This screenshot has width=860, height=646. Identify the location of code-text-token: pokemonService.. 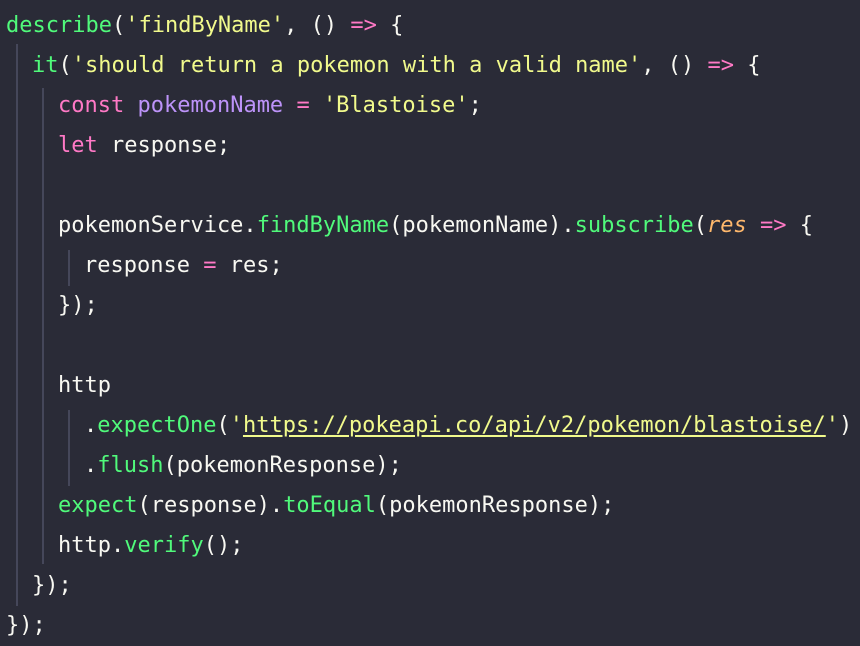
(157, 225).